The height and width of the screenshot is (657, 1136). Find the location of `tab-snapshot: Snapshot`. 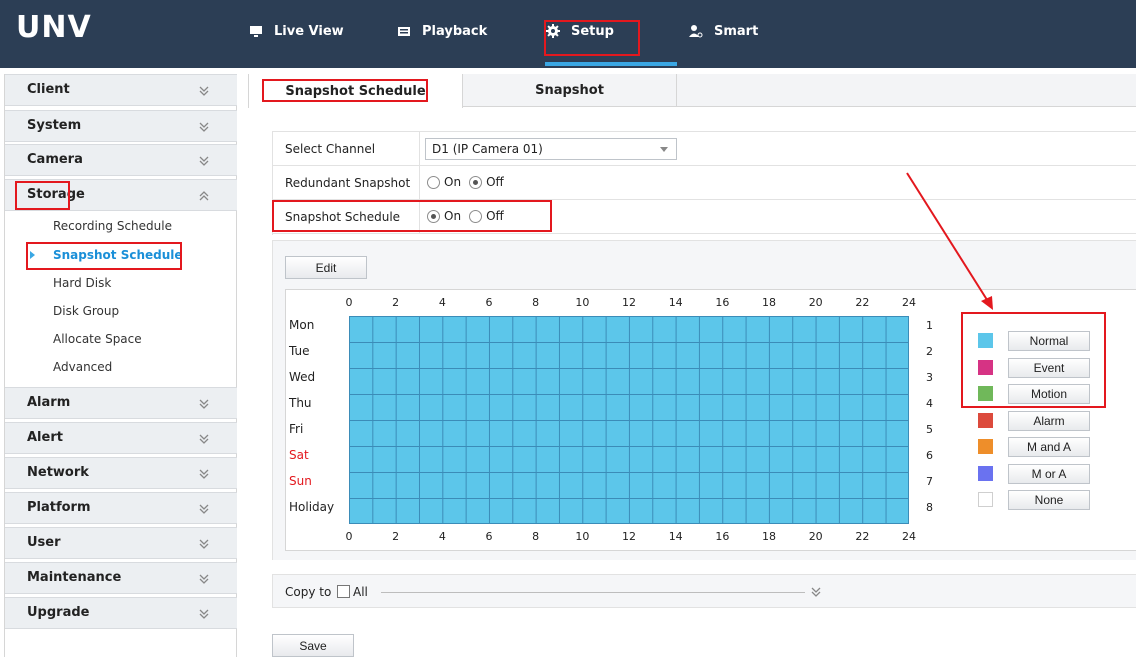

tab-snapshot: Snapshot is located at coordinates (570, 90).